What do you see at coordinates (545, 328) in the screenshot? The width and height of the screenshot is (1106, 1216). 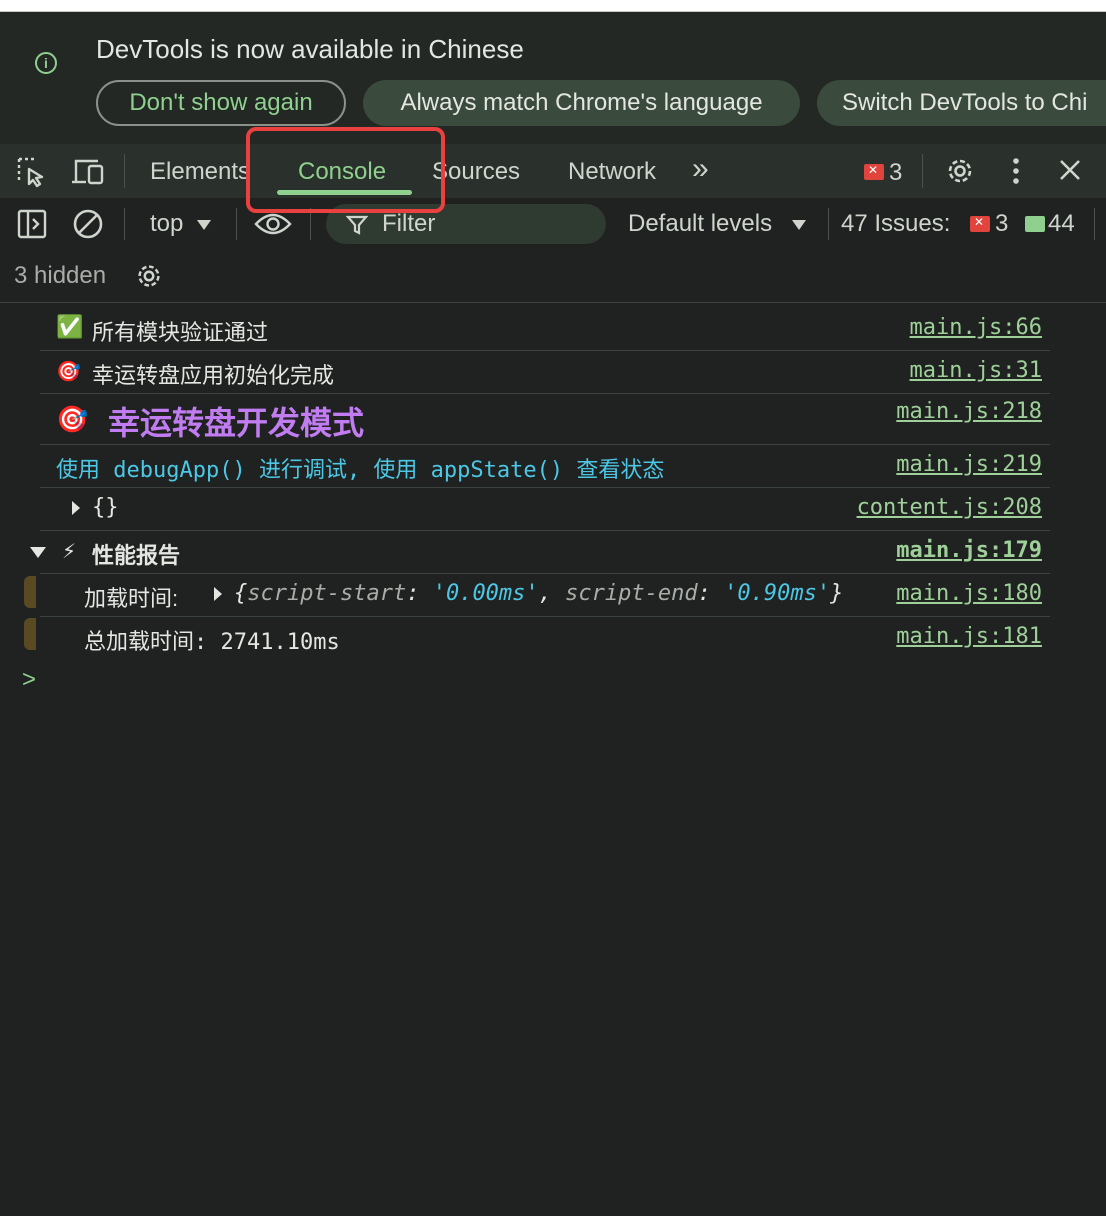 I see `console-message: ✅ 所有模块验证通过 main.js:66` at bounding box center [545, 328].